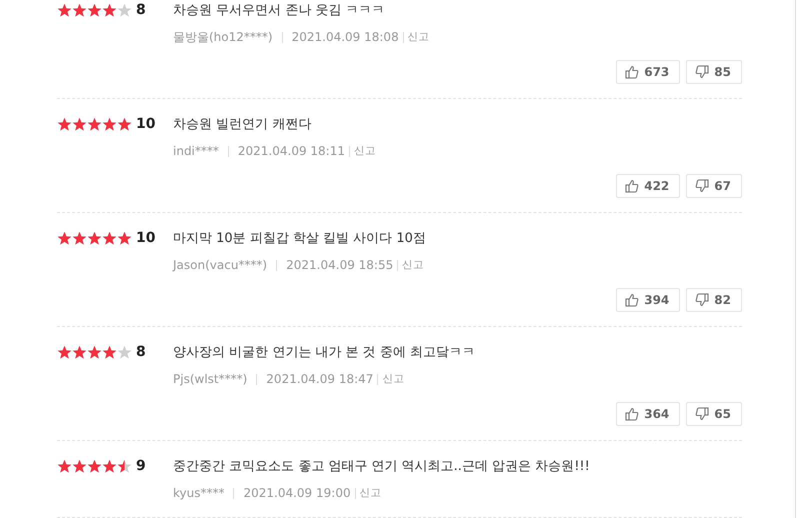  What do you see at coordinates (210, 379) in the screenshot?
I see `author: Pjs(wlst****)` at bounding box center [210, 379].